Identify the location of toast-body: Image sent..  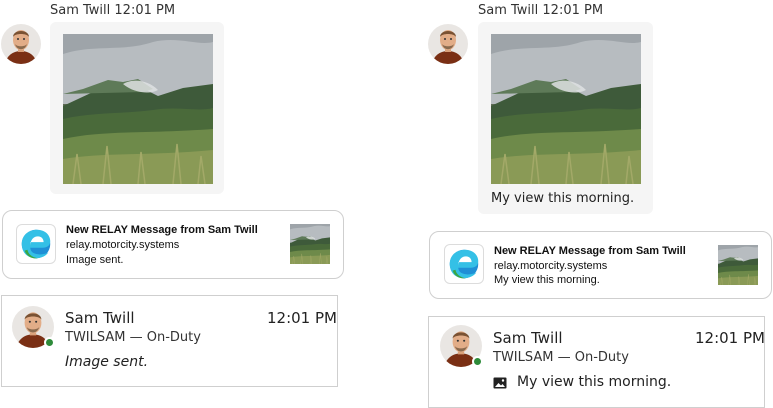
(95, 260).